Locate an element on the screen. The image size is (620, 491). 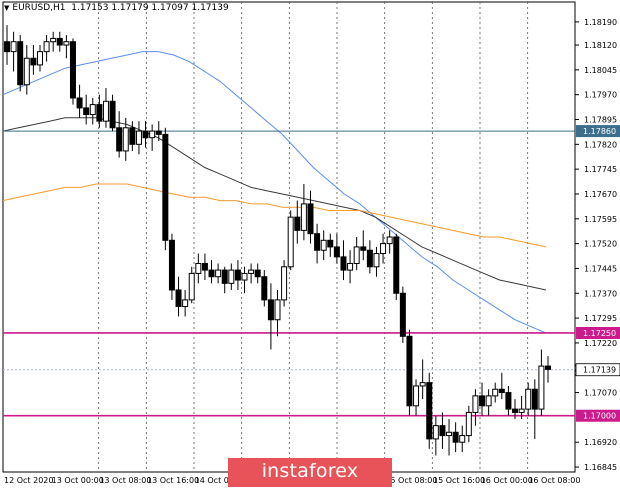
y-axis-label: 1.17745 is located at coordinates (600, 169).